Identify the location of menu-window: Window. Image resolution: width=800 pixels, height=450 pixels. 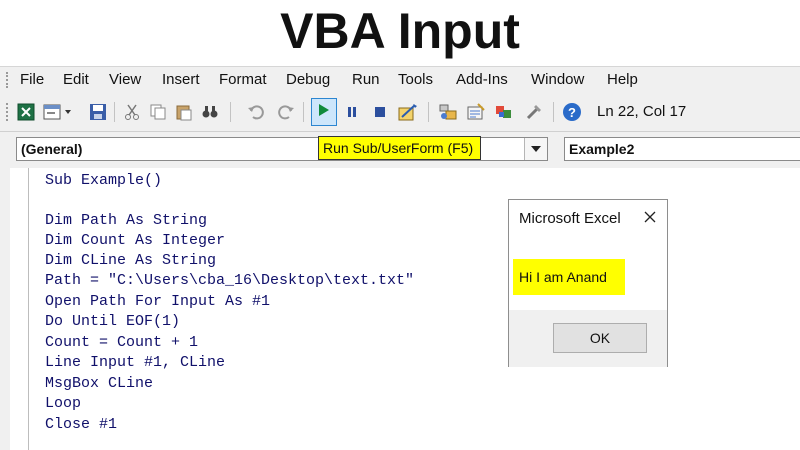
(557, 79).